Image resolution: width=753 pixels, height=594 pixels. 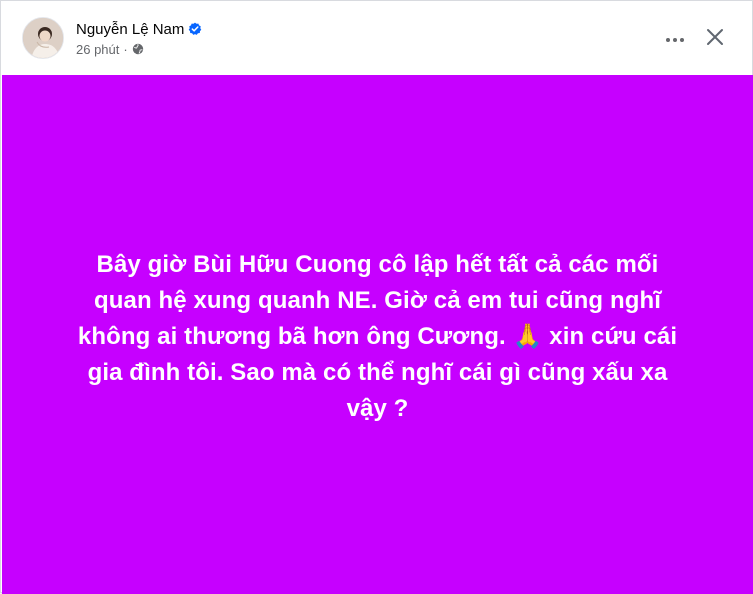 I want to click on author-name: Nguyễn Lệ Nam, so click(x=130, y=29).